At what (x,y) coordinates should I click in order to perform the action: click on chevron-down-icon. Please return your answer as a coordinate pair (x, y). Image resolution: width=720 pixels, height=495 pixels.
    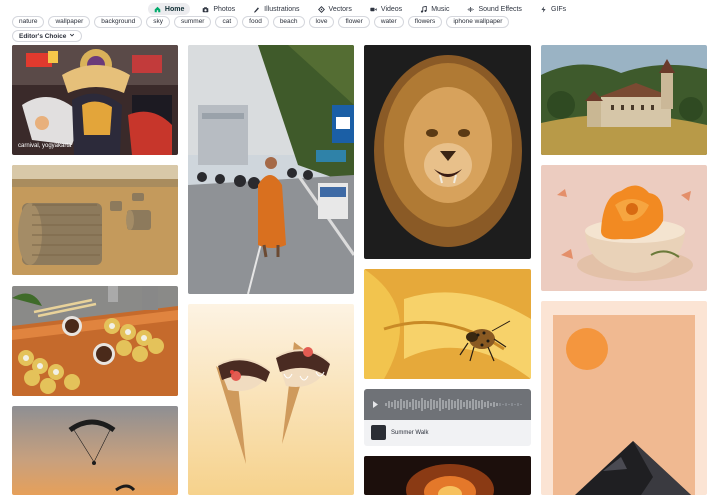
    Looking at the image, I should click on (72, 36).